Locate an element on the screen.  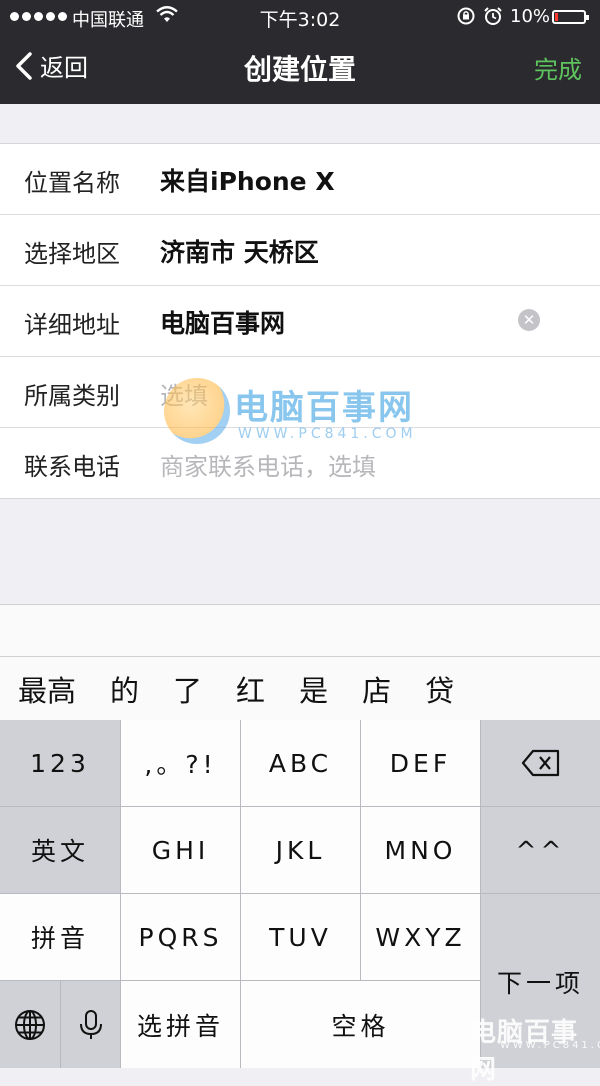
status-bar: 中国联通 下午3:02 10% is located at coordinates (300, 17).